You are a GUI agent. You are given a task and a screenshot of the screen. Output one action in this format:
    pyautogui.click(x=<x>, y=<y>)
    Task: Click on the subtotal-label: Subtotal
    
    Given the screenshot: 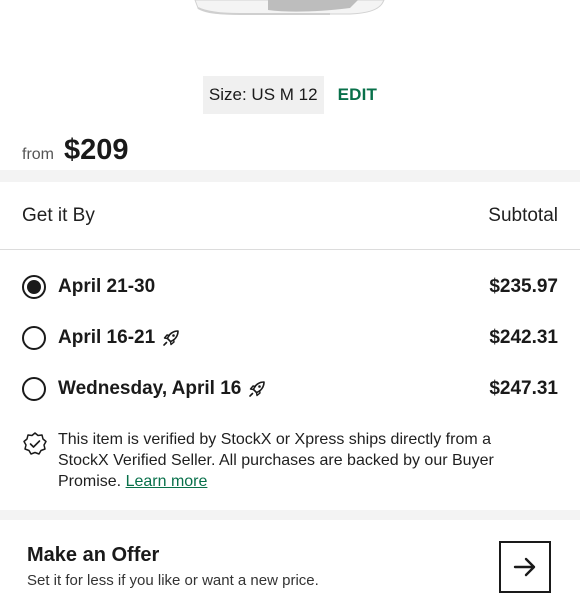 What is the action you would take?
    pyautogui.click(x=523, y=215)
    